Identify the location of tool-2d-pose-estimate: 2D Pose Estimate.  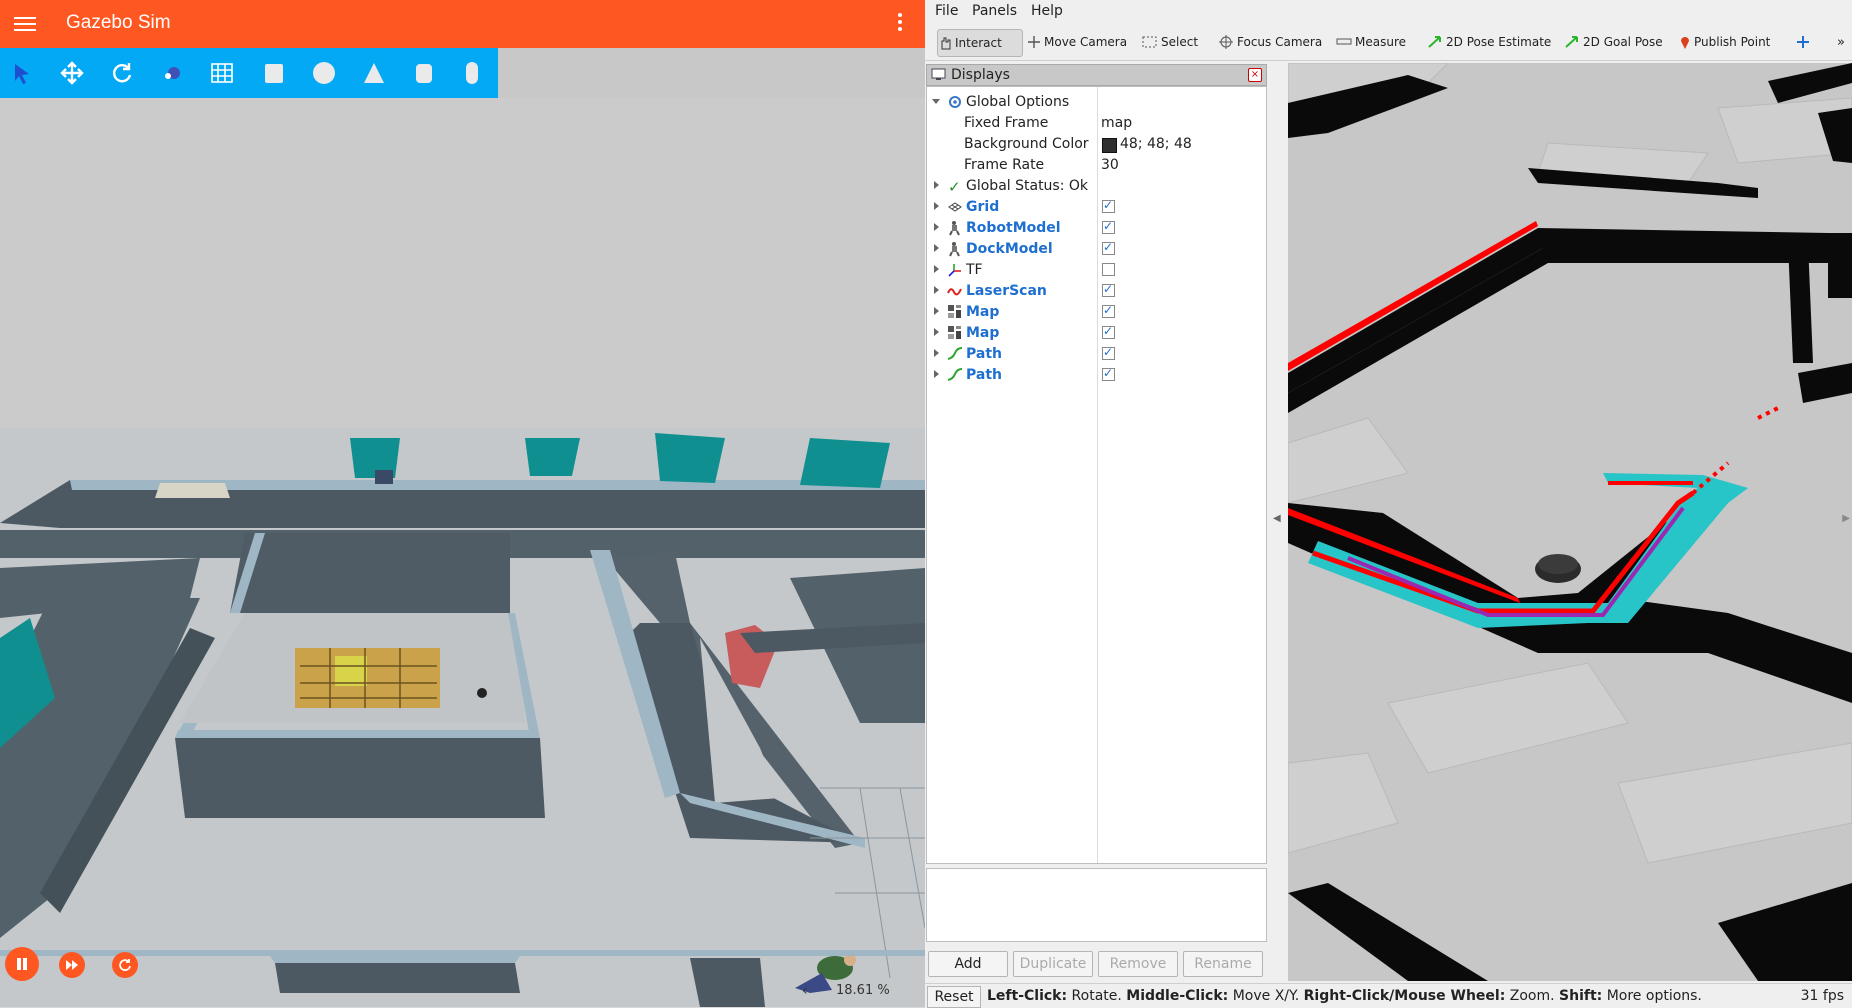
(1489, 42).